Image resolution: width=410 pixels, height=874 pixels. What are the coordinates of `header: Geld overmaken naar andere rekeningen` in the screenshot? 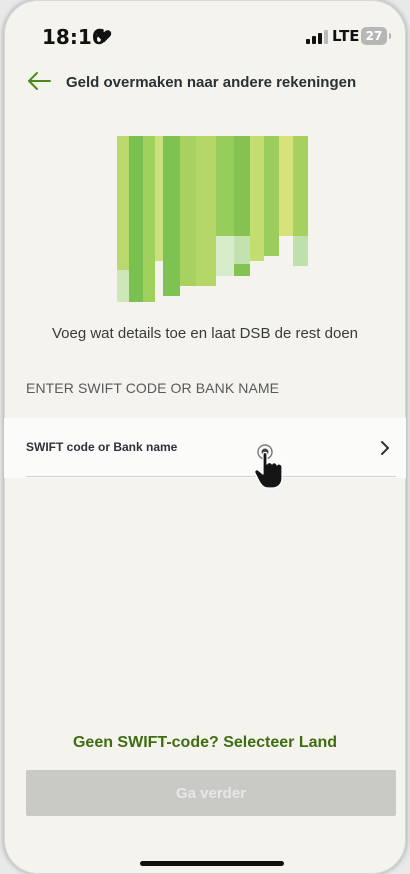 It's located at (205, 82).